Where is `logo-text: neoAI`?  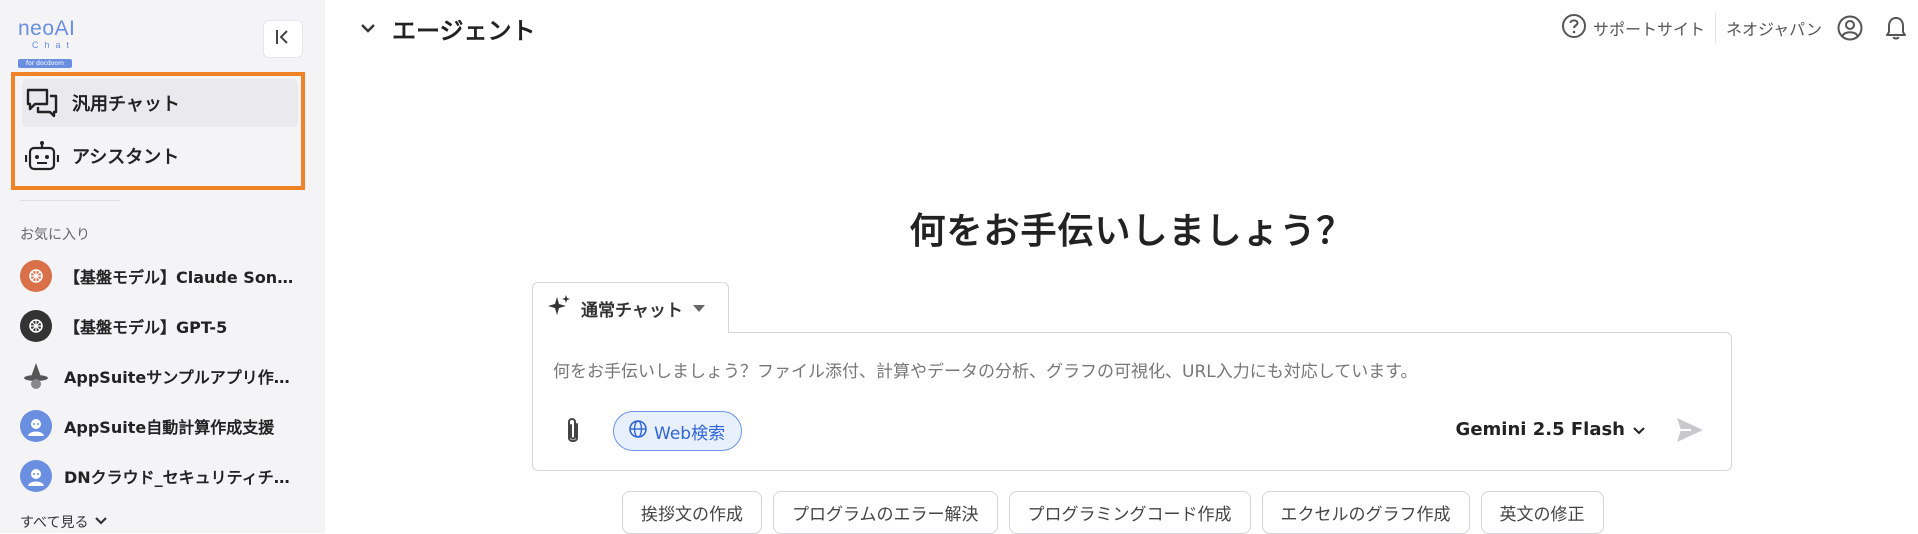 logo-text: neoAI is located at coordinates (47, 28).